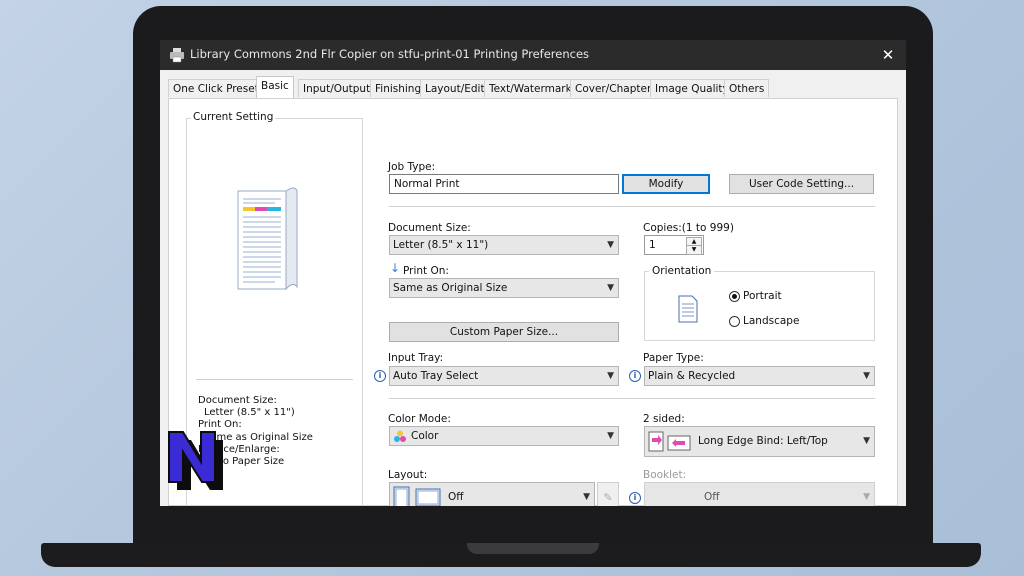  What do you see at coordinates (734, 321) in the screenshot?
I see `landscape-radio` at bounding box center [734, 321].